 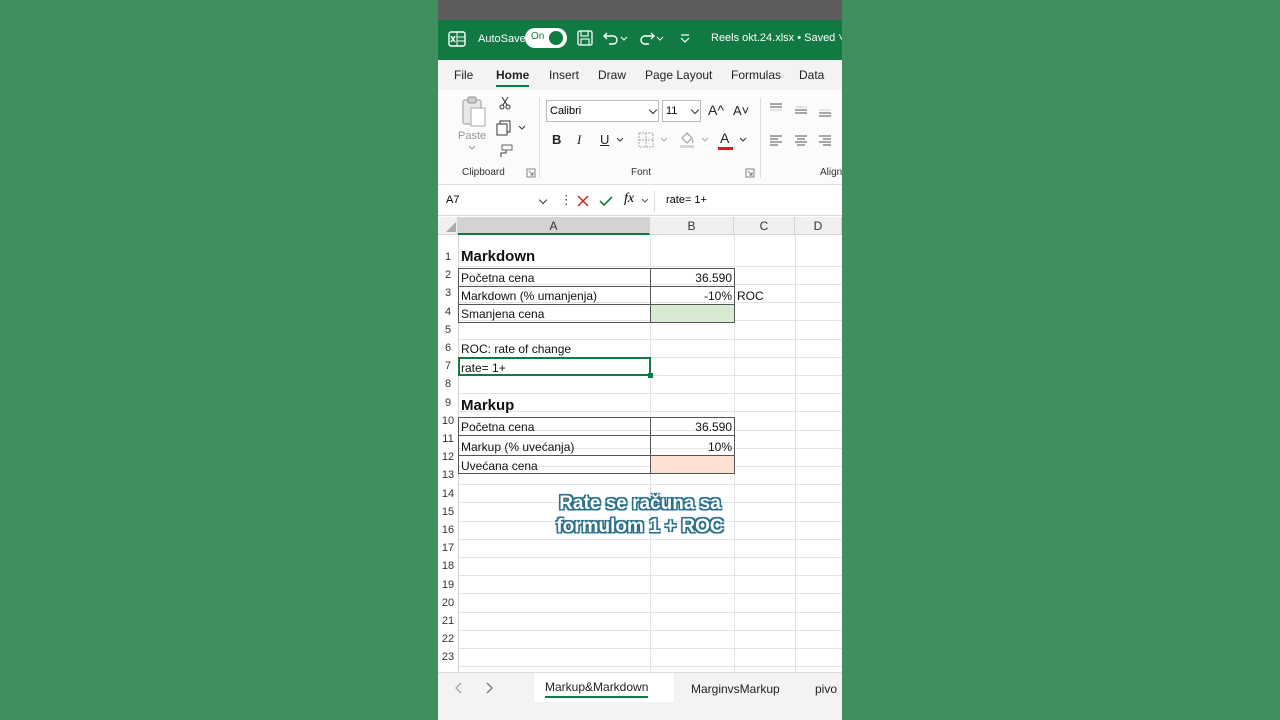 I want to click on name-box: A7, so click(x=497, y=201).